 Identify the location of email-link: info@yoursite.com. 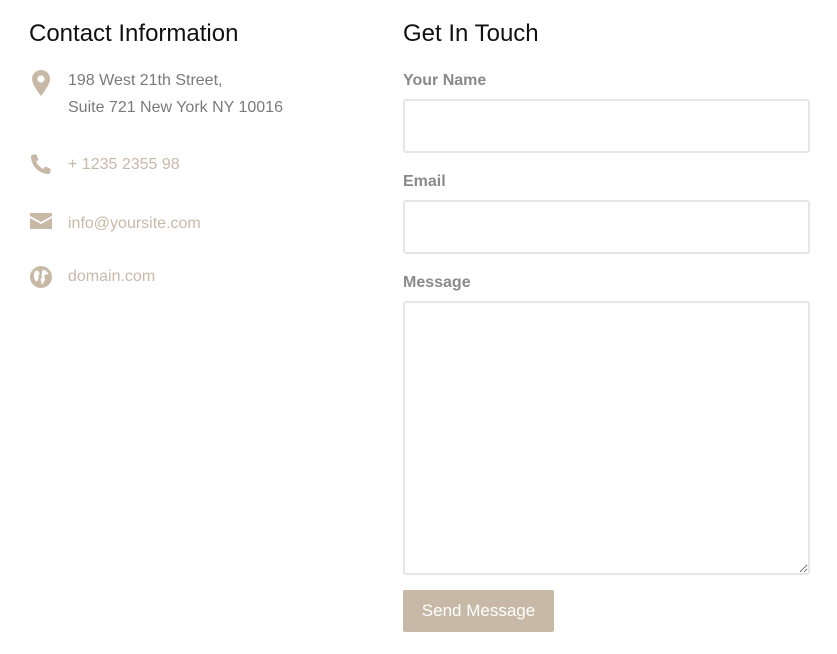
(134, 223).